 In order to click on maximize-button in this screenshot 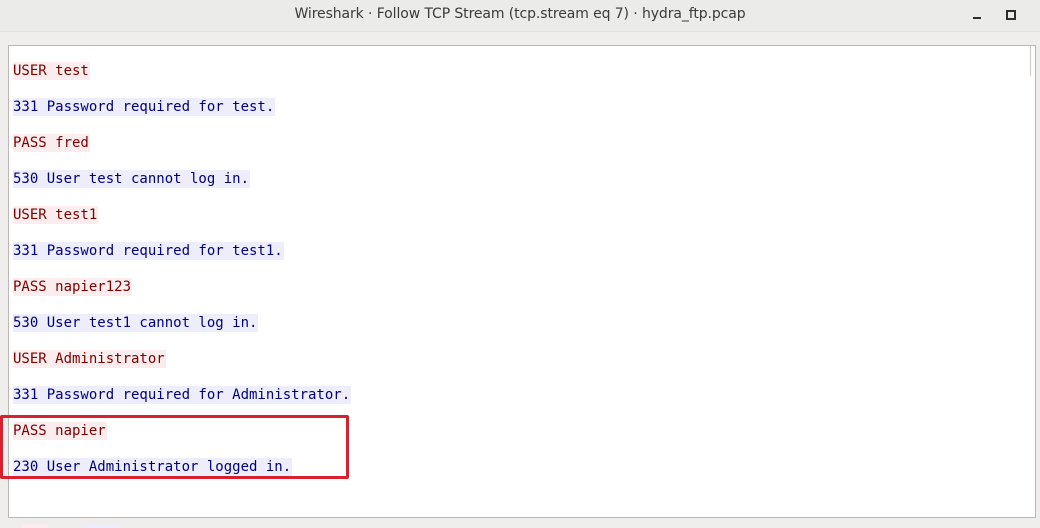, I will do `click(1011, 15)`.